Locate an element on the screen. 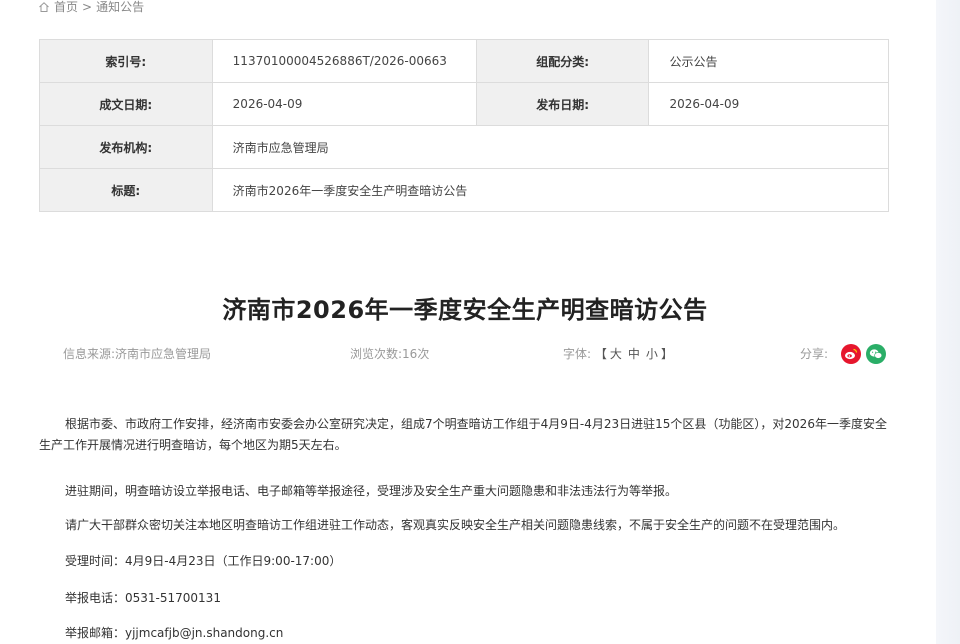 The width and height of the screenshot is (960, 644). home-icon is located at coordinates (44, 7).